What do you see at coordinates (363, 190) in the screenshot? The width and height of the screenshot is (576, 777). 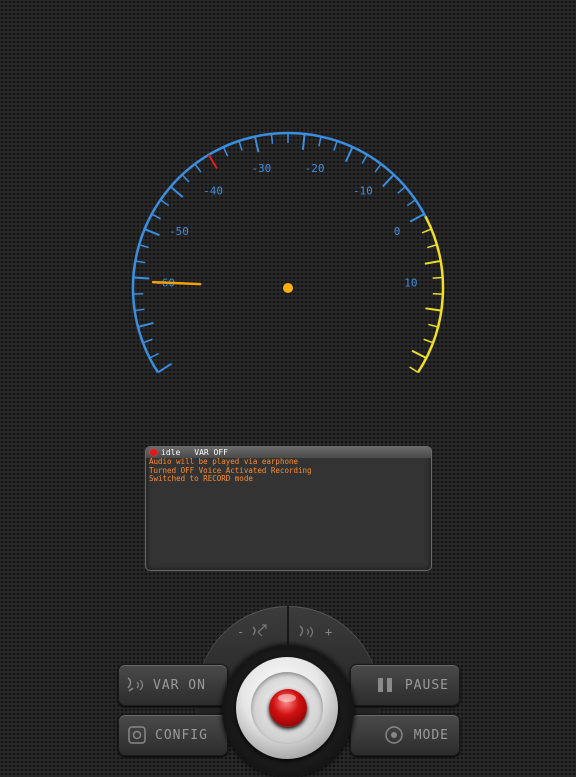 I see `meter-scale-label: -10` at bounding box center [363, 190].